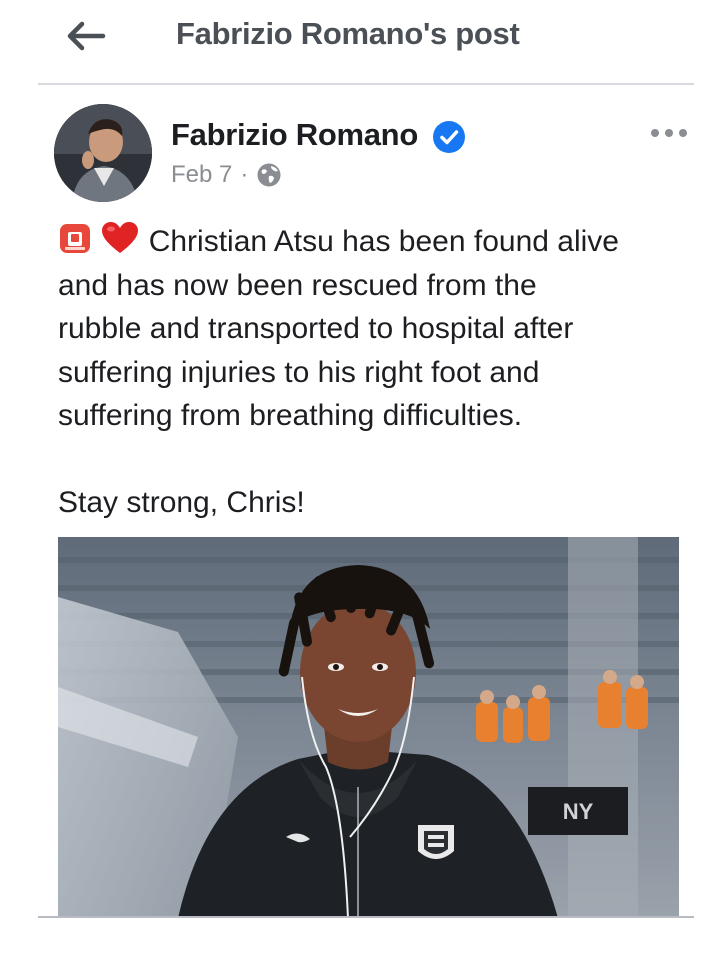  I want to click on post-text-line-4: suffering injuries to his right foot and, so click(299, 372).